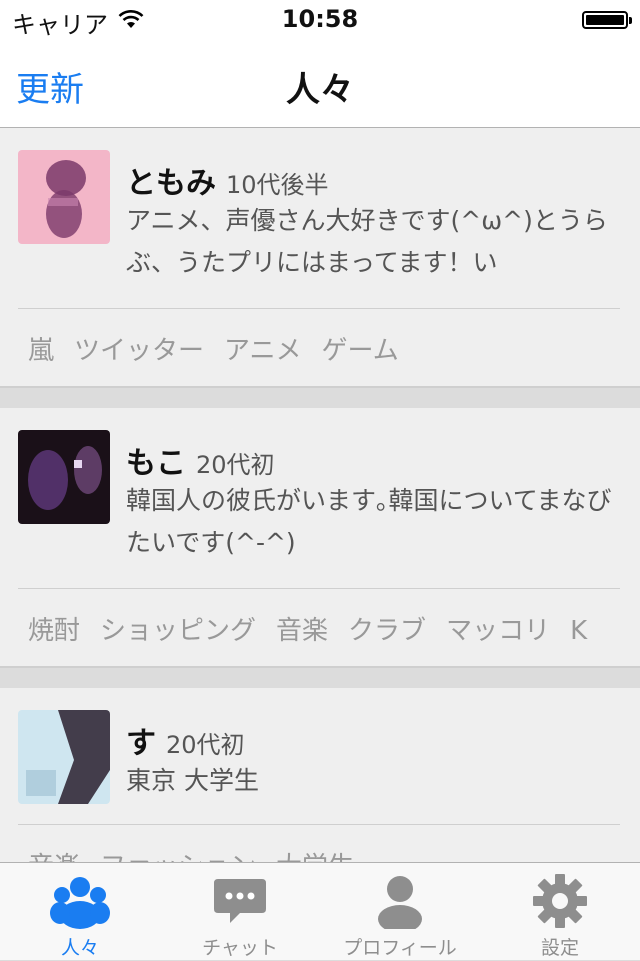 The image size is (640, 961). I want to click on interest-tags: 音楽 ファッション 大学生, so click(334, 854).